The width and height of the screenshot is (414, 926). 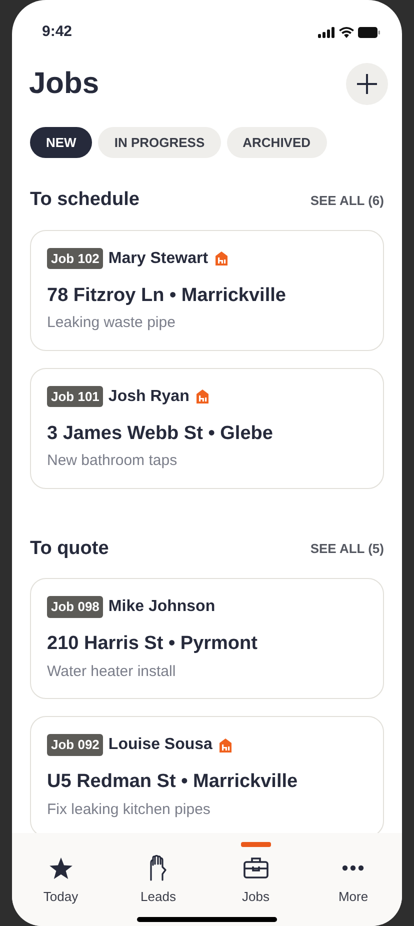 I want to click on section-title: To quote, so click(x=69, y=548).